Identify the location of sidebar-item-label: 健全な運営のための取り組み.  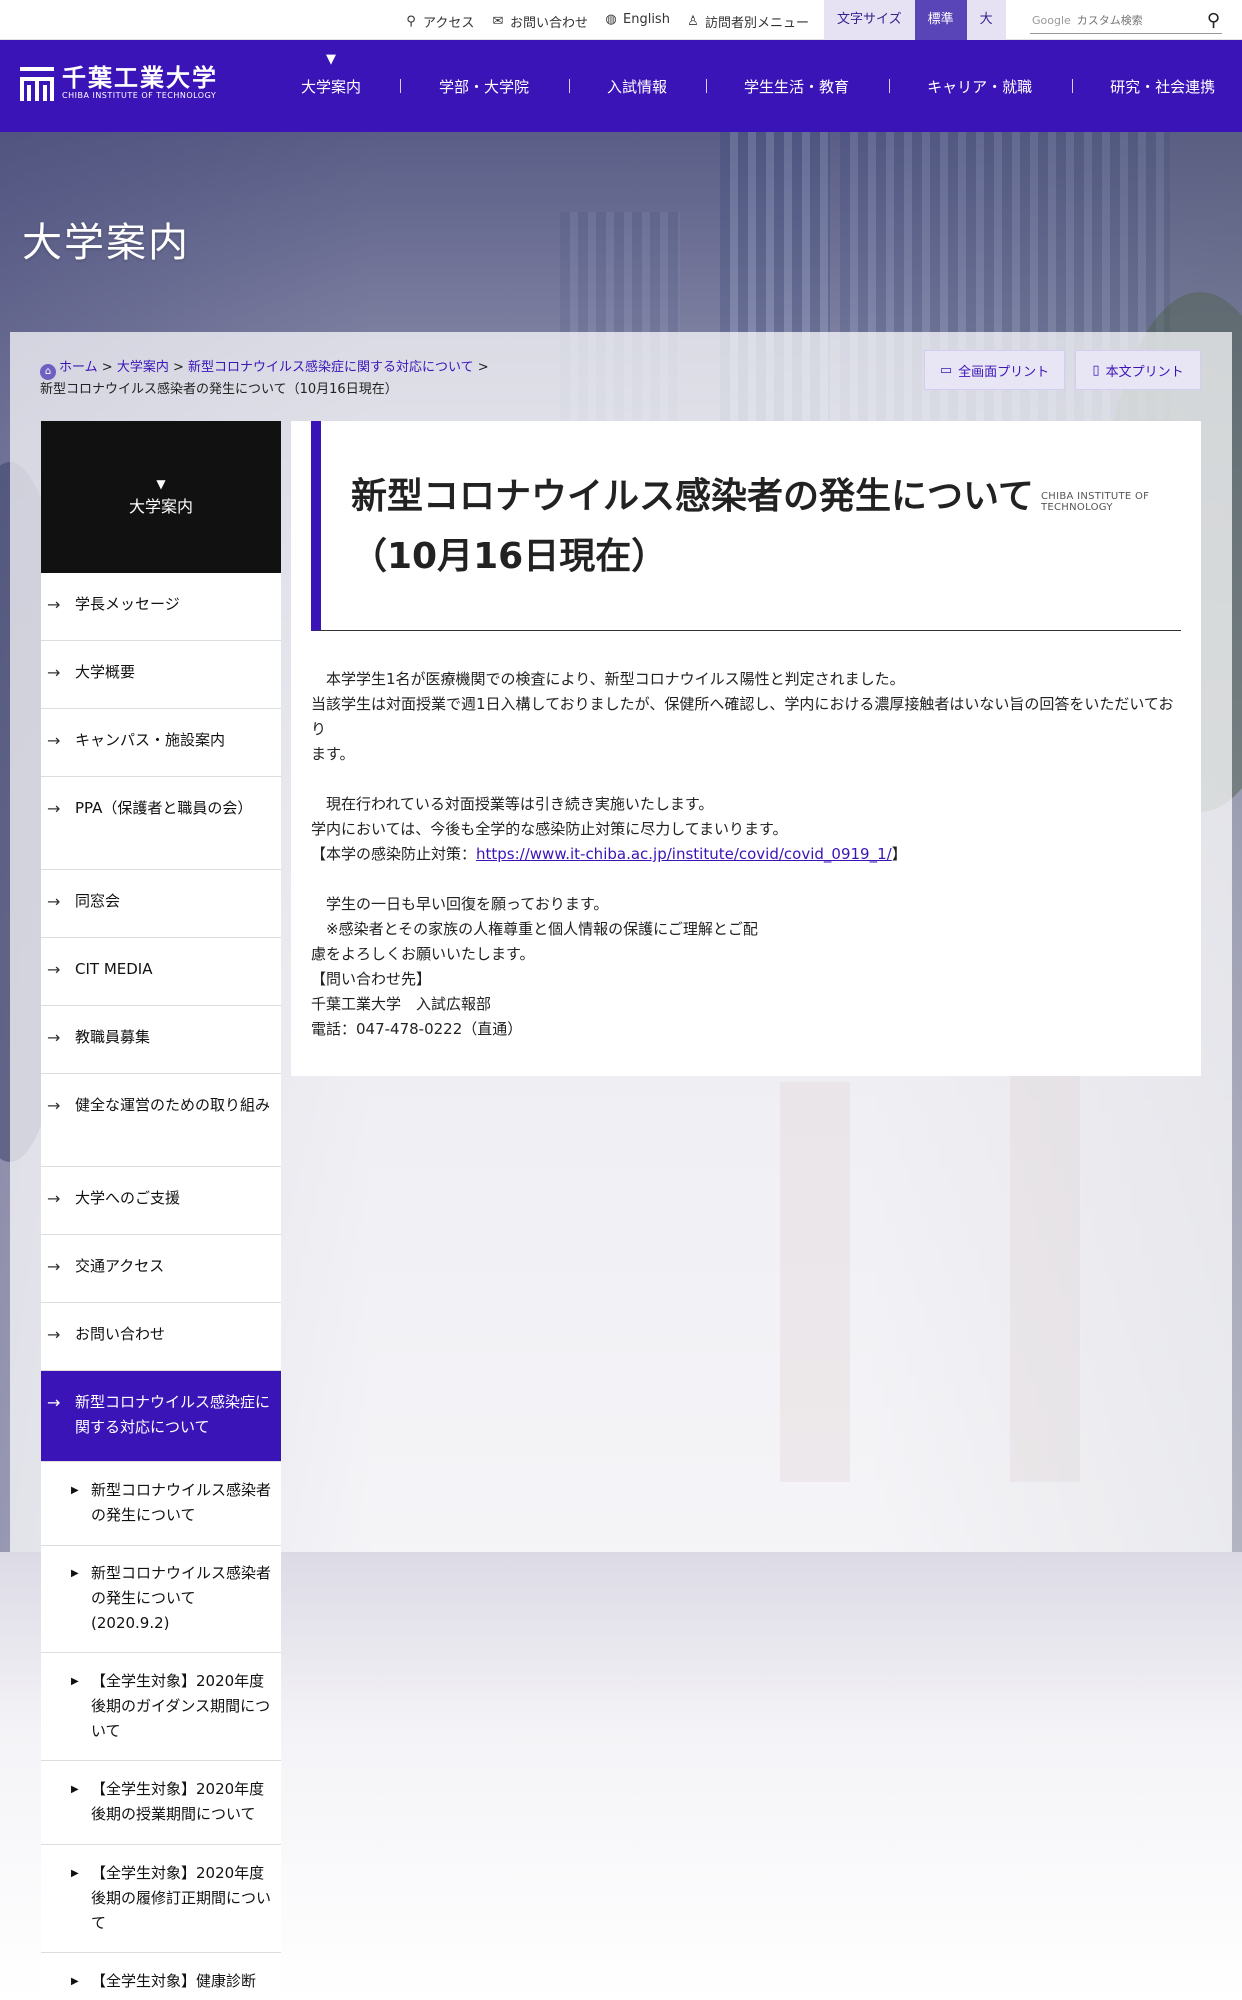
(173, 1105).